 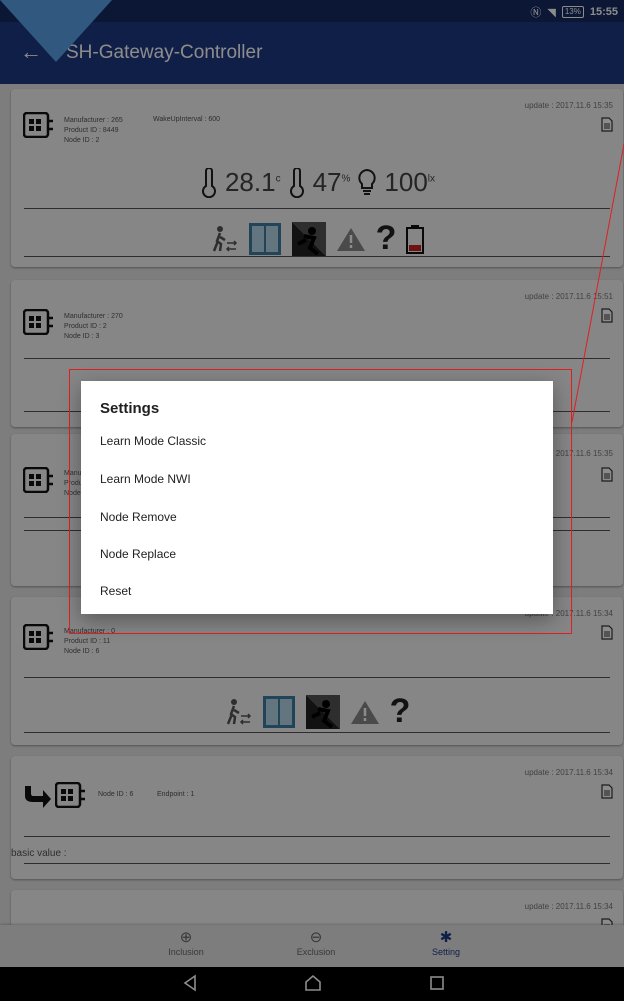 I want to click on menu-item-node-remove: Node Remove, so click(x=138, y=517).